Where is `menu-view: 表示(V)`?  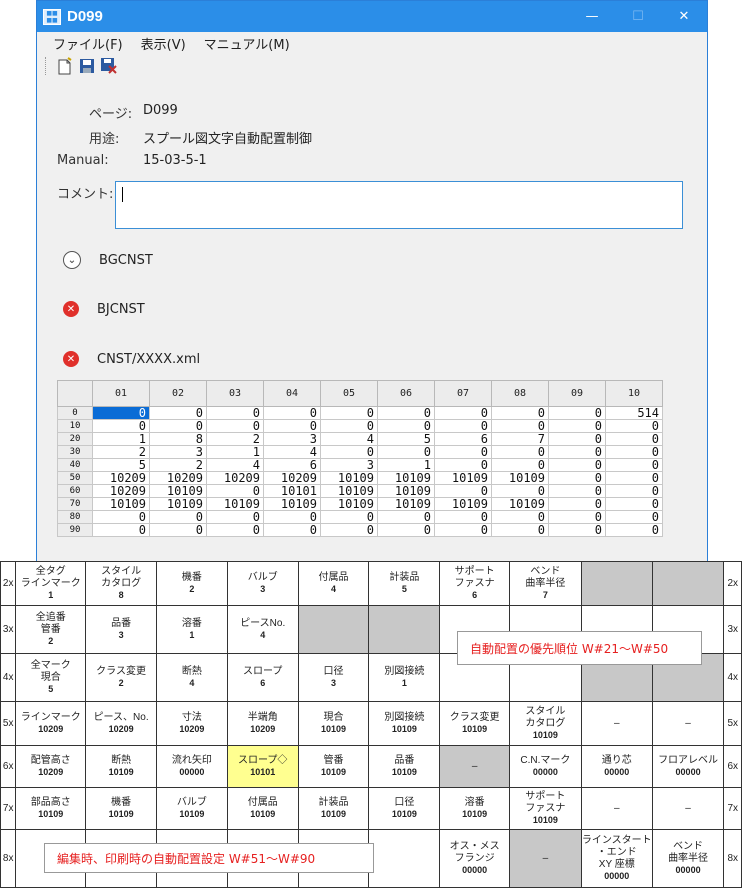
menu-view: 表示(V) is located at coordinates (163, 43).